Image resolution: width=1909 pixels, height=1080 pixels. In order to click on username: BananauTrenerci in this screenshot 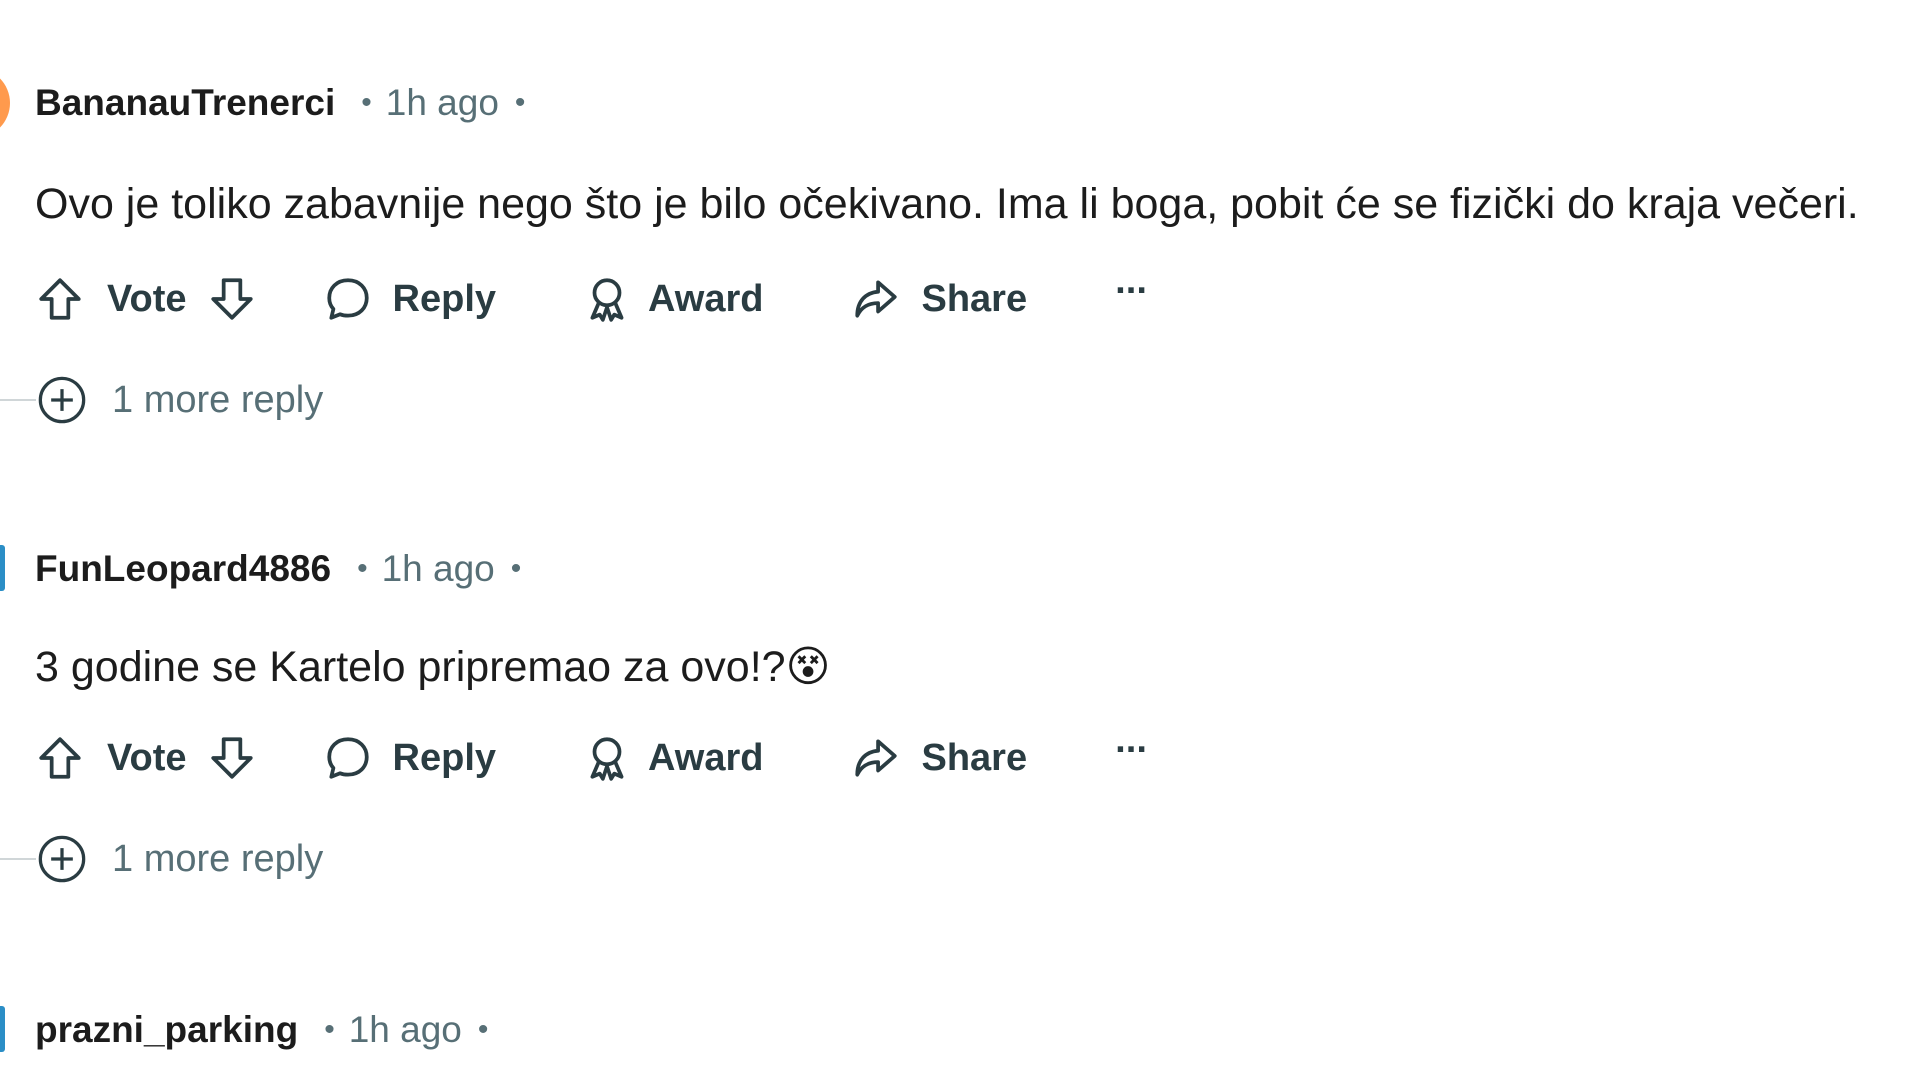, I will do `click(185, 103)`.